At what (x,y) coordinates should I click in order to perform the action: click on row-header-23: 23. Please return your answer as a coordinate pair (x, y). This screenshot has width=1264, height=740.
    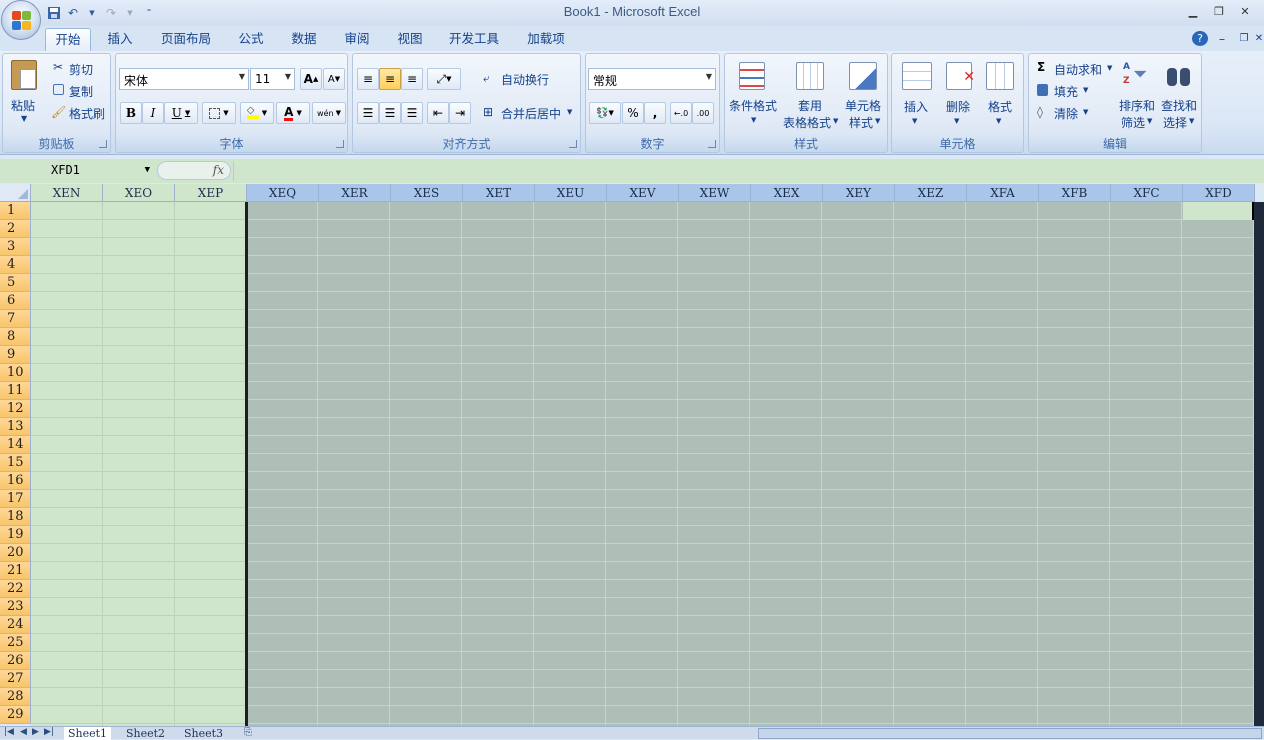
    Looking at the image, I should click on (15, 607).